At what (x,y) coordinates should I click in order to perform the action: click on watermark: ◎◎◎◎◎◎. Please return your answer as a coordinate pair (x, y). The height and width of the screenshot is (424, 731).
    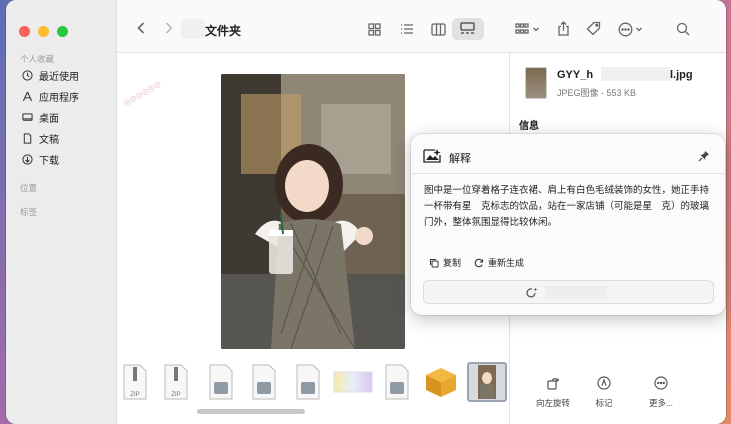
    Looking at the image, I should click on (142, 93).